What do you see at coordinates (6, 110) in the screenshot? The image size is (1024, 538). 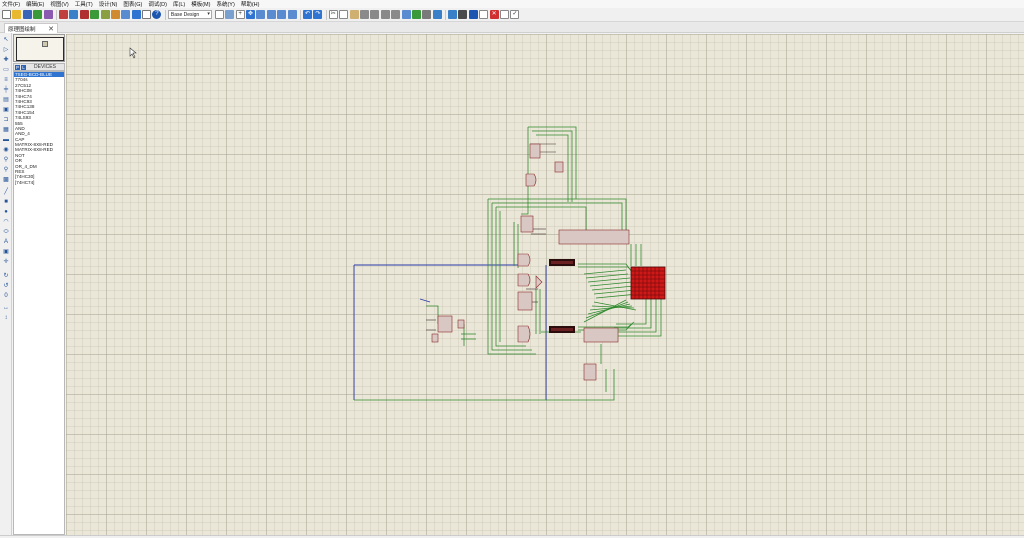 I see `terminals-icon: ▣` at bounding box center [6, 110].